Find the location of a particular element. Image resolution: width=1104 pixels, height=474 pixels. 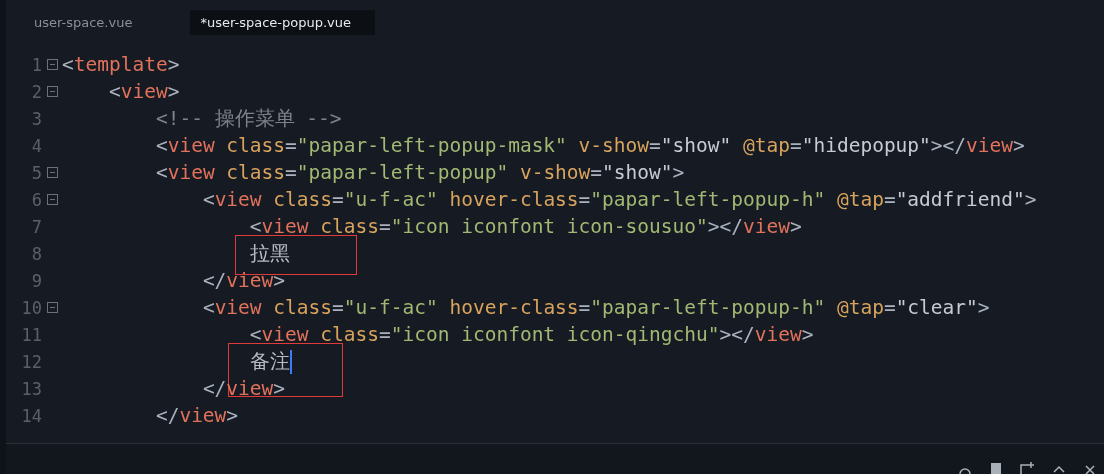

line-number: 4 is located at coordinates (36, 145).